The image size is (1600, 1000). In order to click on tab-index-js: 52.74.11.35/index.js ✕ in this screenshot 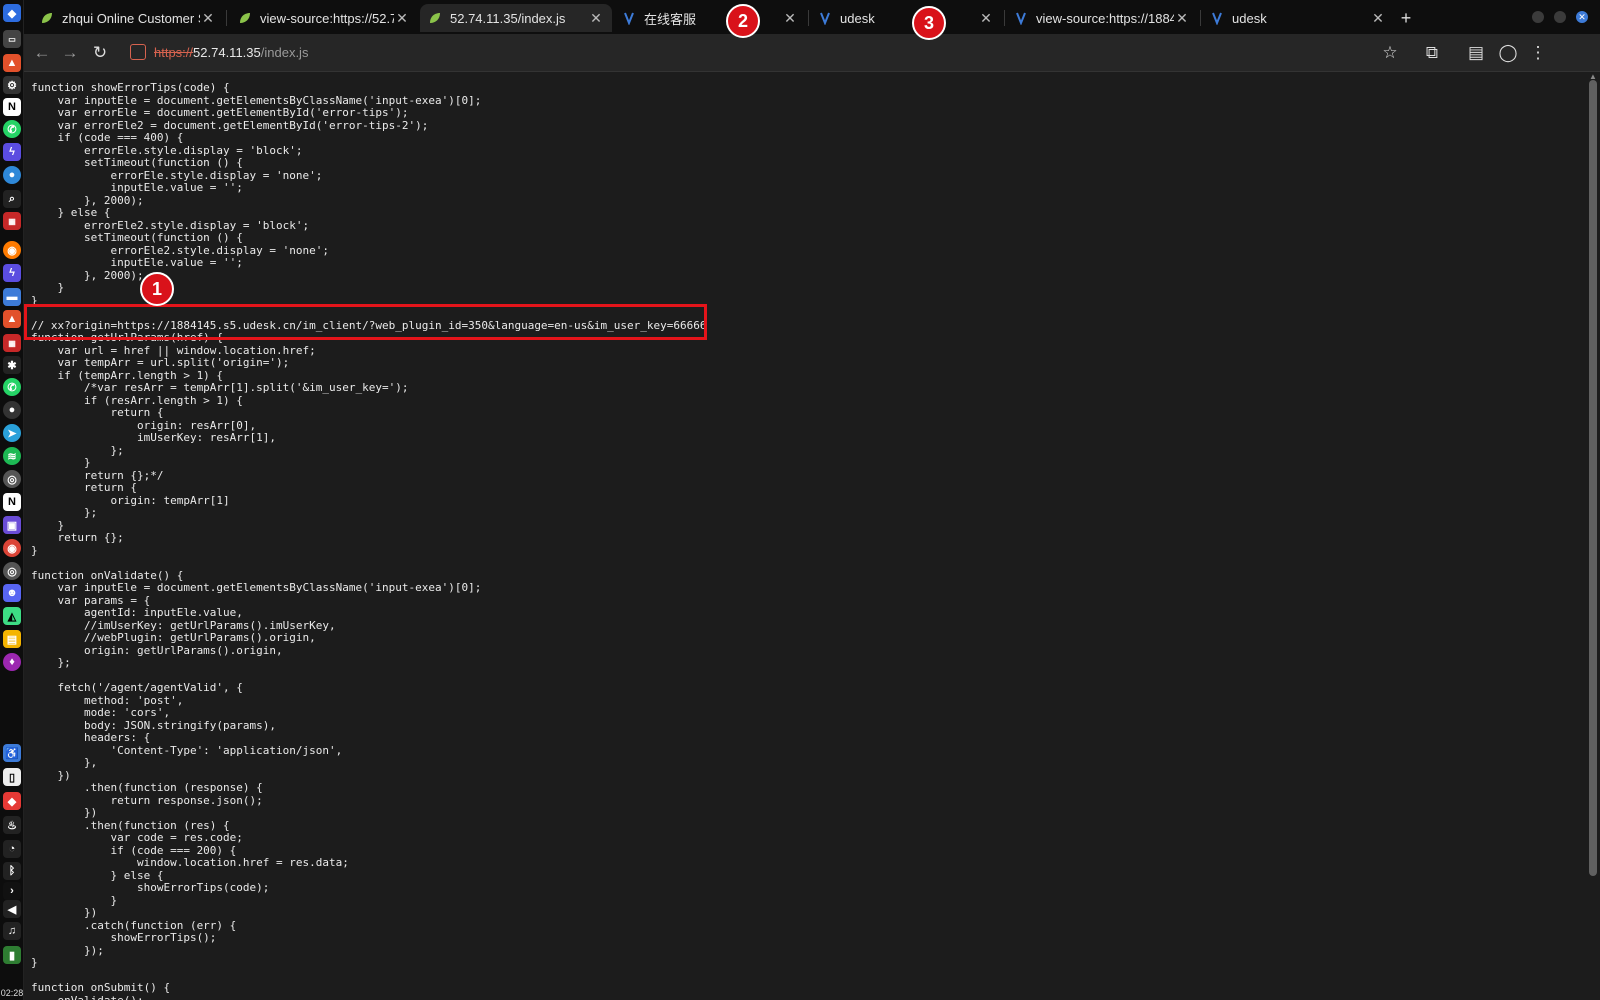, I will do `click(516, 18)`.